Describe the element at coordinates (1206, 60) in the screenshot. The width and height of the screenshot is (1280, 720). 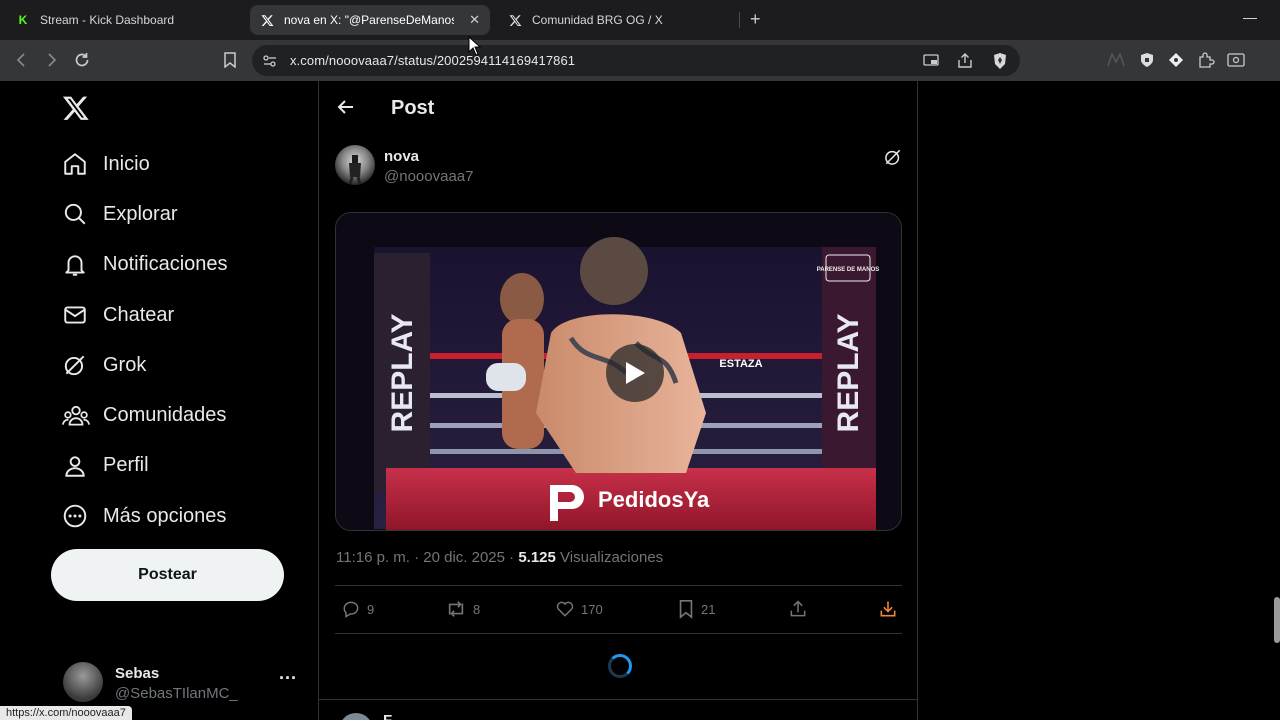
I see `extensions-puzzle-icon` at that location.